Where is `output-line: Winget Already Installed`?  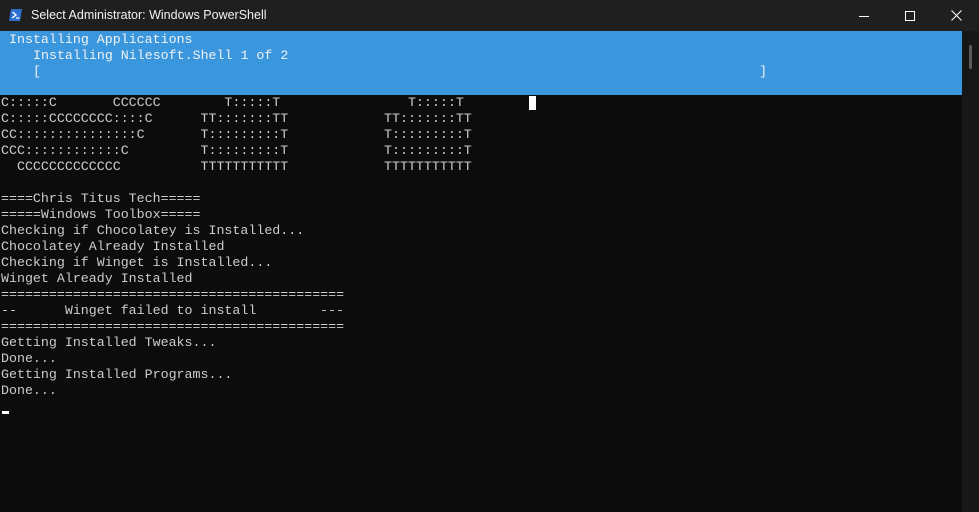 output-line: Winget Already Installed is located at coordinates (97, 278).